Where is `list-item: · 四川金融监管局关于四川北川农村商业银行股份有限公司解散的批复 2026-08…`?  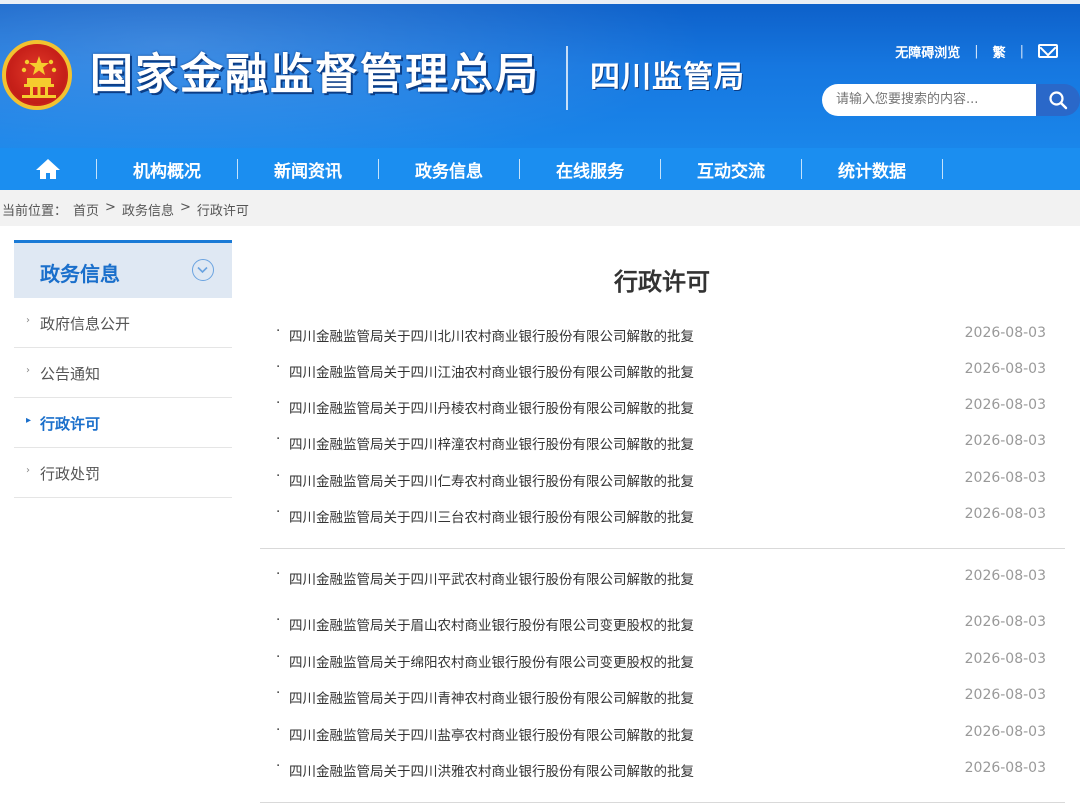 list-item: · 四川金融监管局关于四川北川农村商业银行股份有限公司解散的批复 2026-08… is located at coordinates (661, 335).